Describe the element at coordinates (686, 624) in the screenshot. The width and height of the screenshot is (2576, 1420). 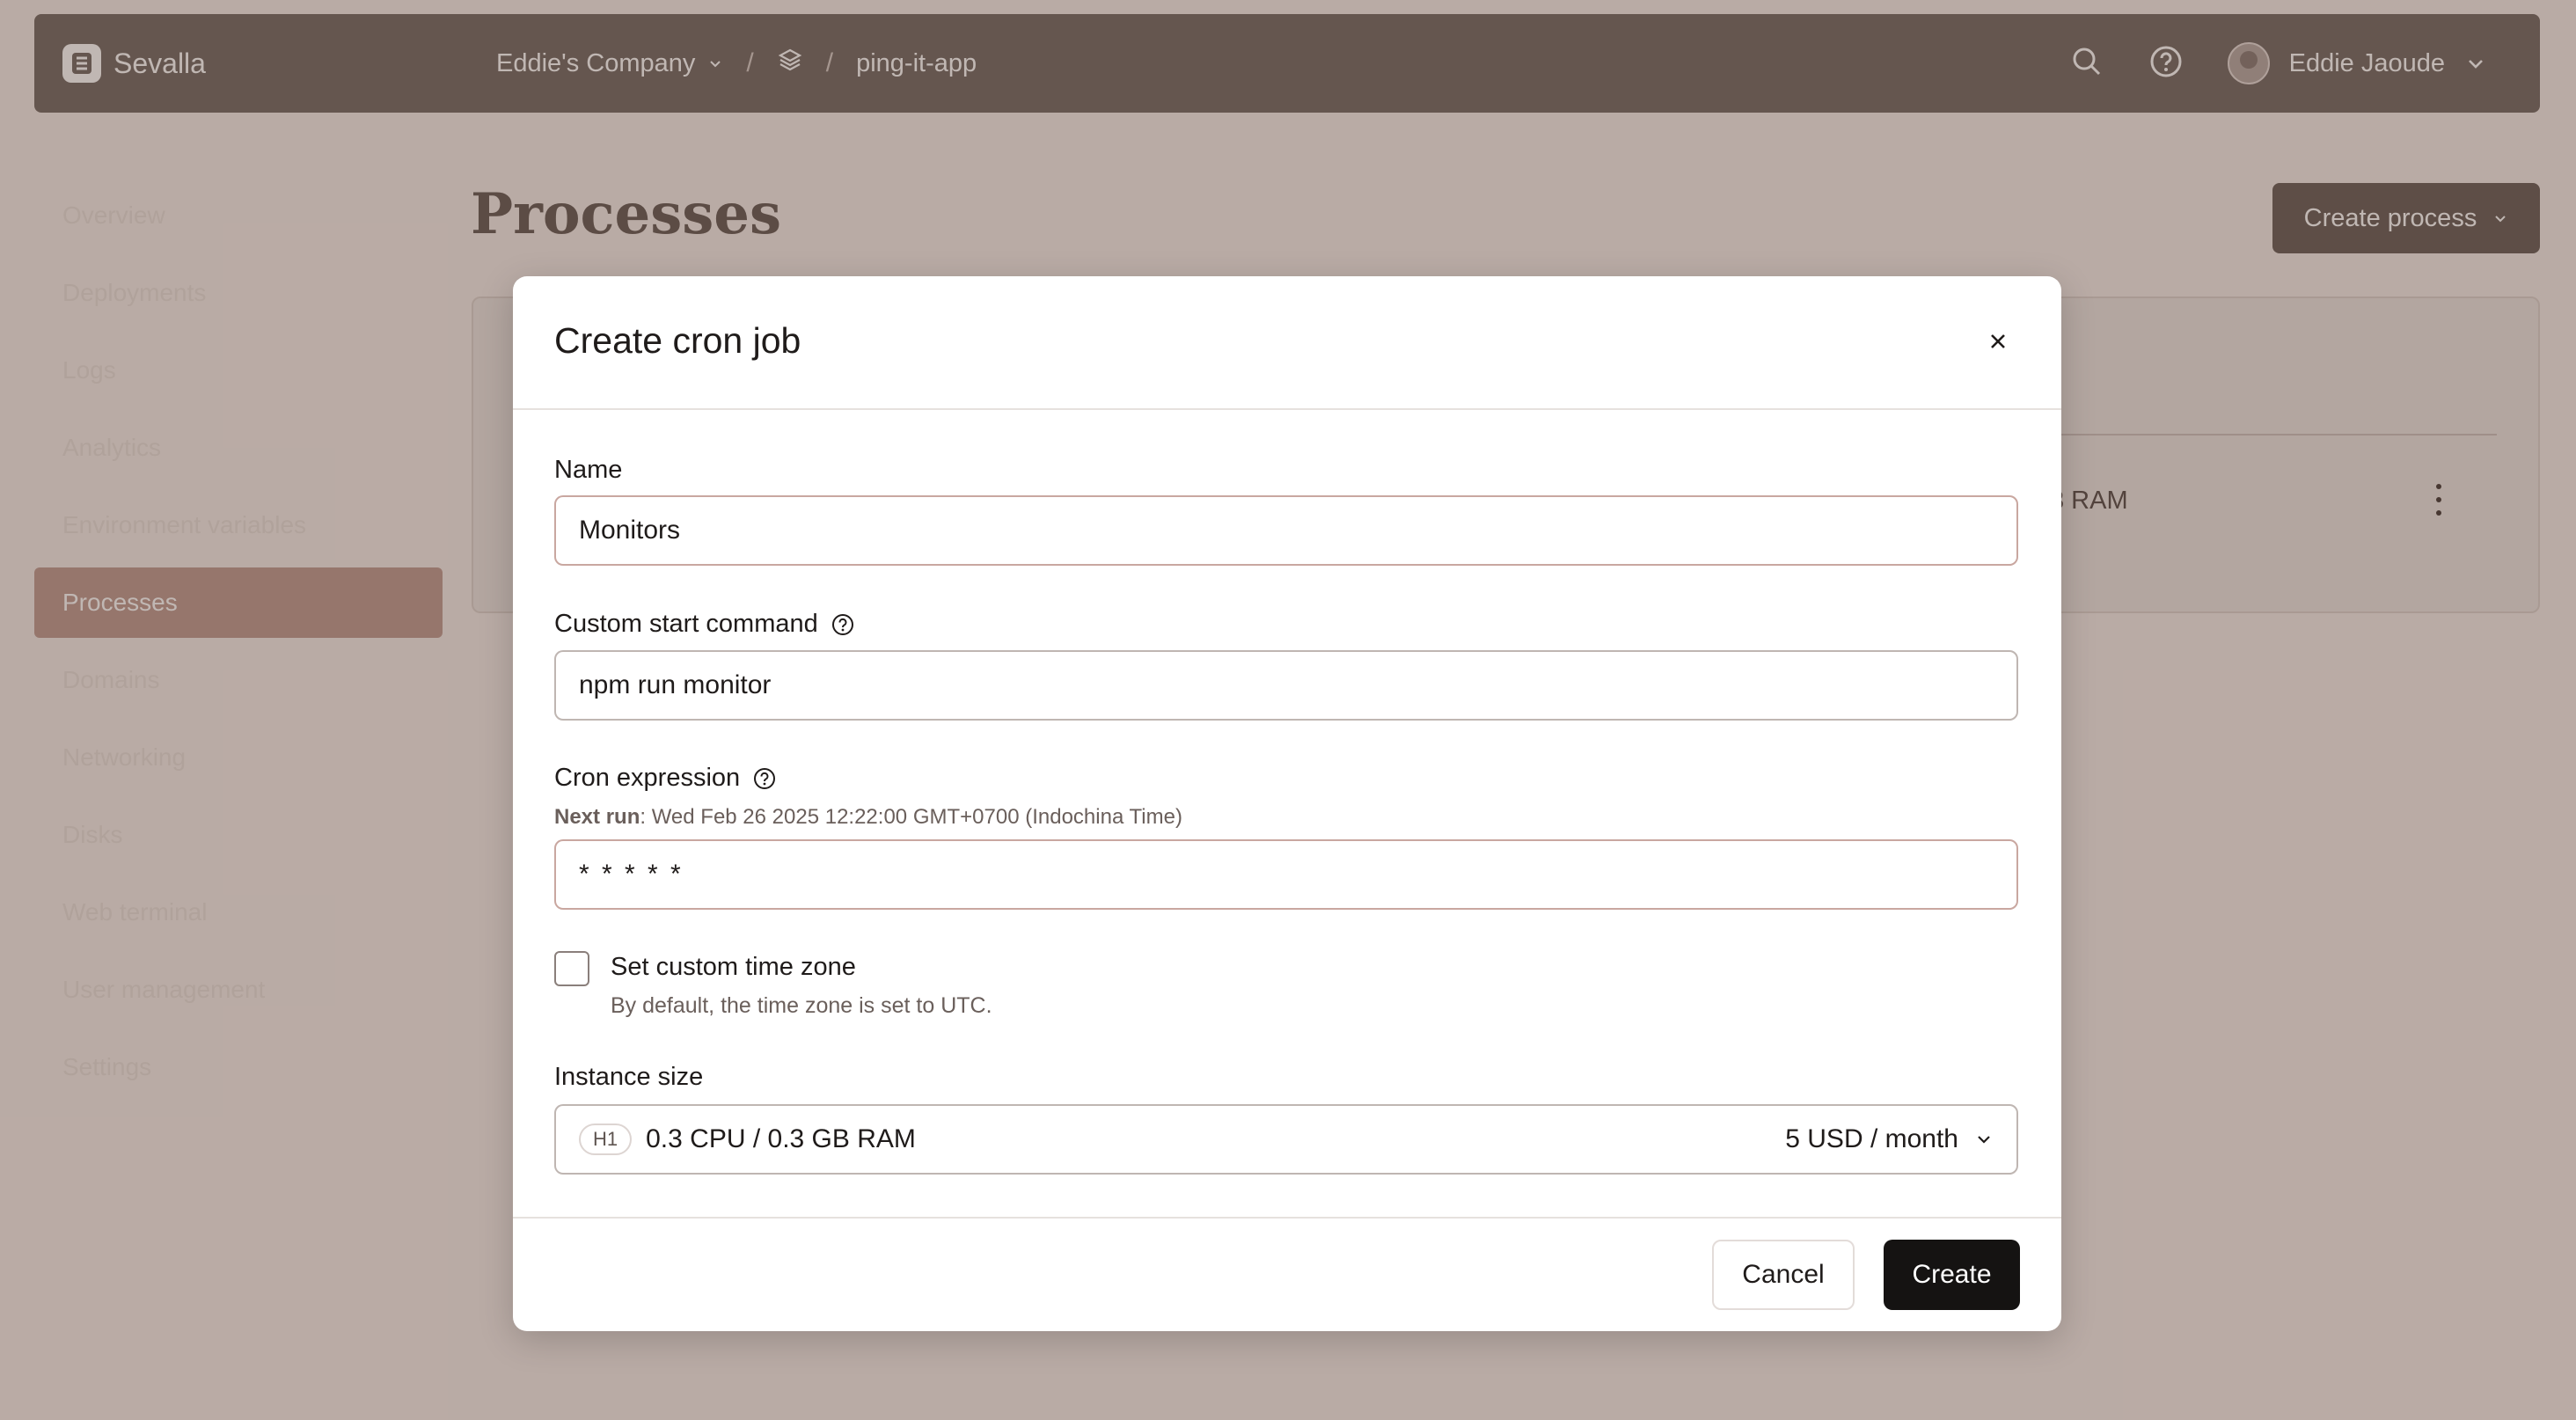
I see `custom-start-command-label-text: Custom start command` at that location.